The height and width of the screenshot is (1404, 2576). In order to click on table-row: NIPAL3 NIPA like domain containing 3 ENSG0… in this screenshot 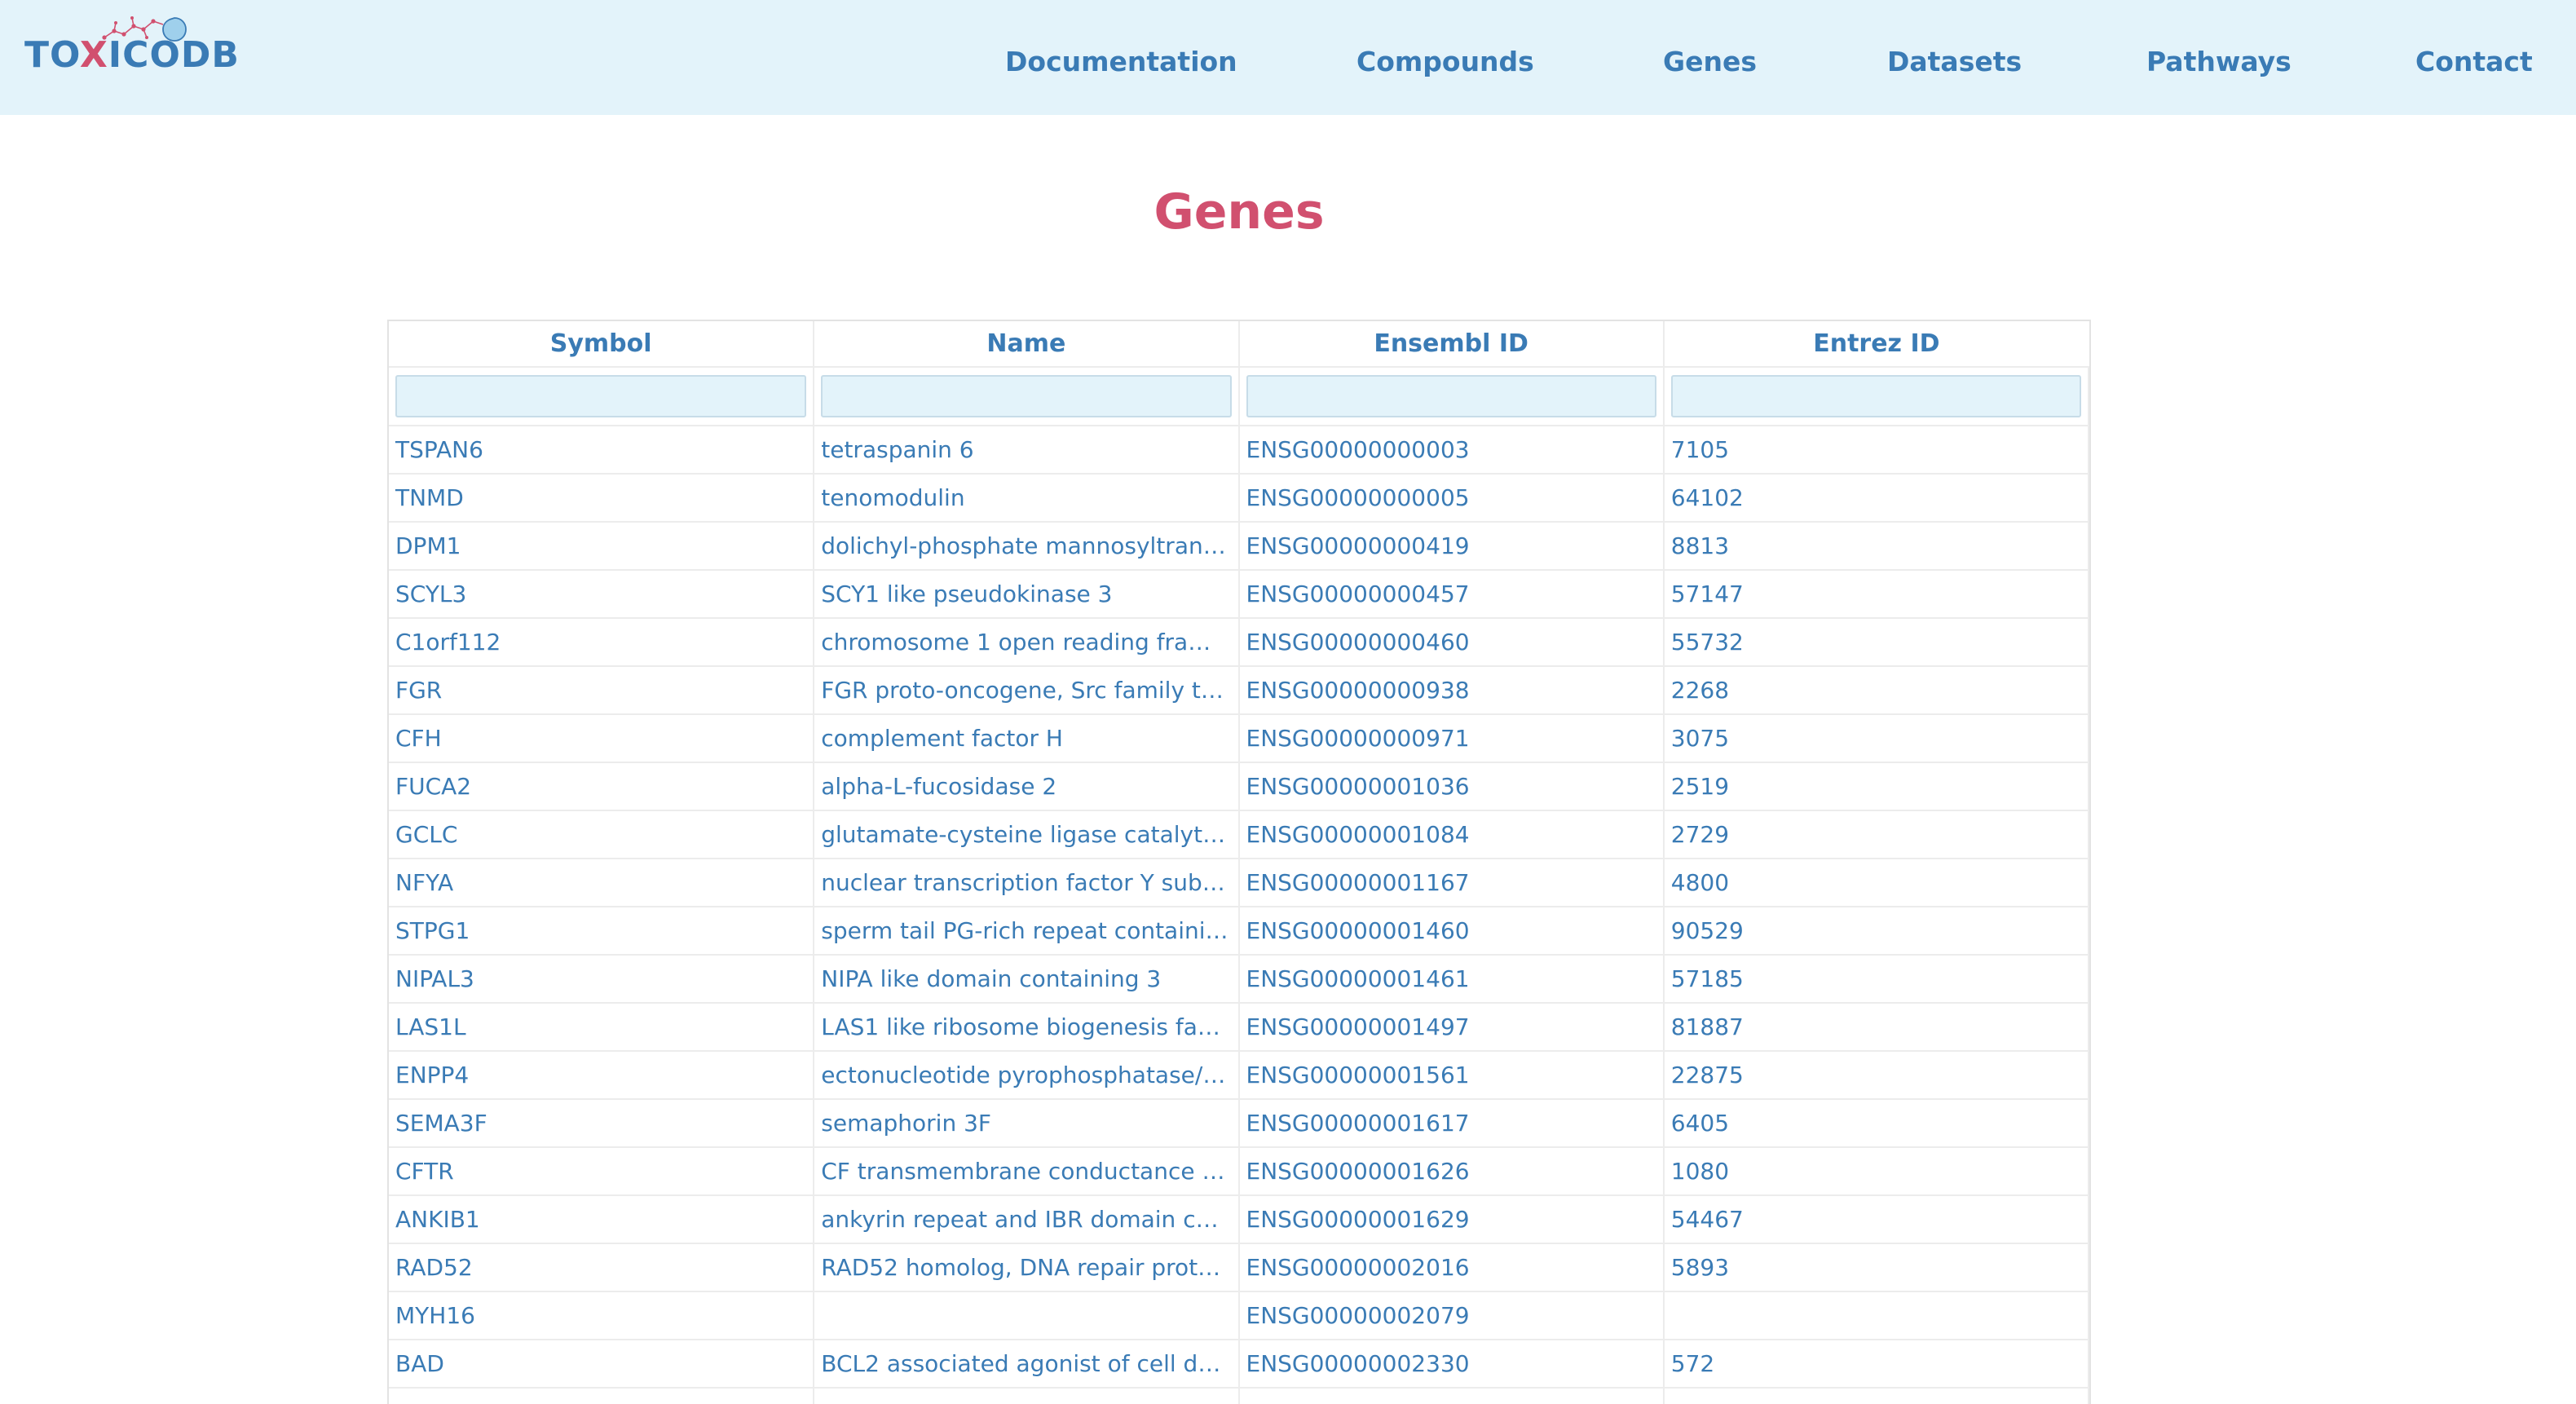, I will do `click(1239, 979)`.